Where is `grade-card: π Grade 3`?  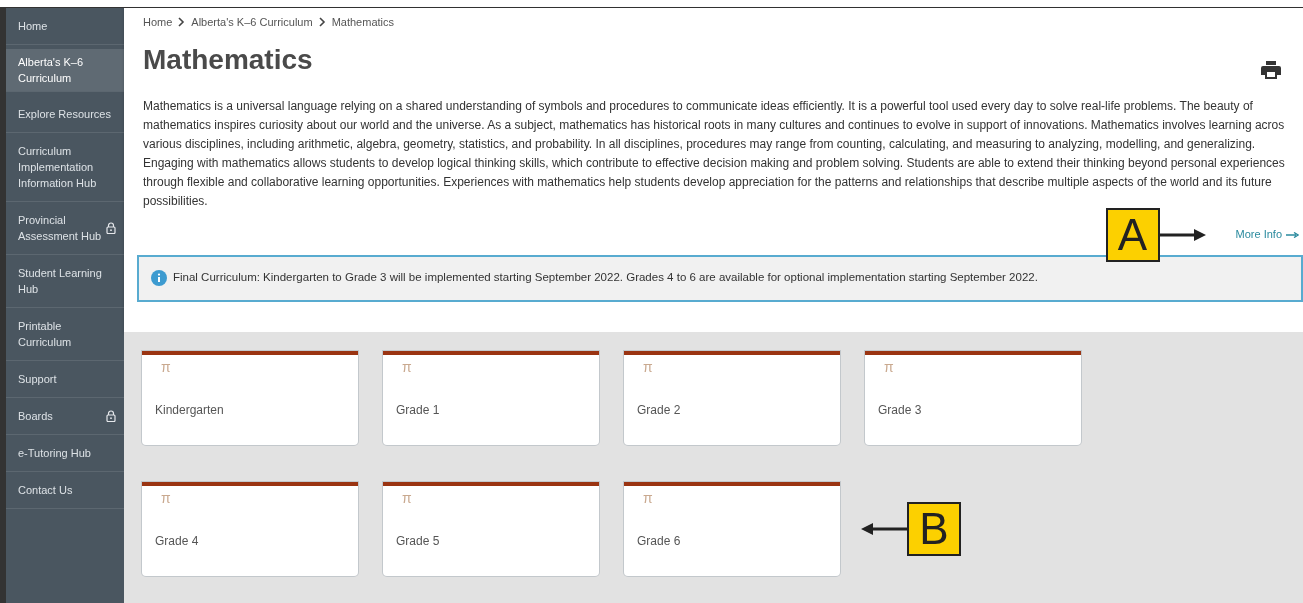 grade-card: π Grade 3 is located at coordinates (973, 397).